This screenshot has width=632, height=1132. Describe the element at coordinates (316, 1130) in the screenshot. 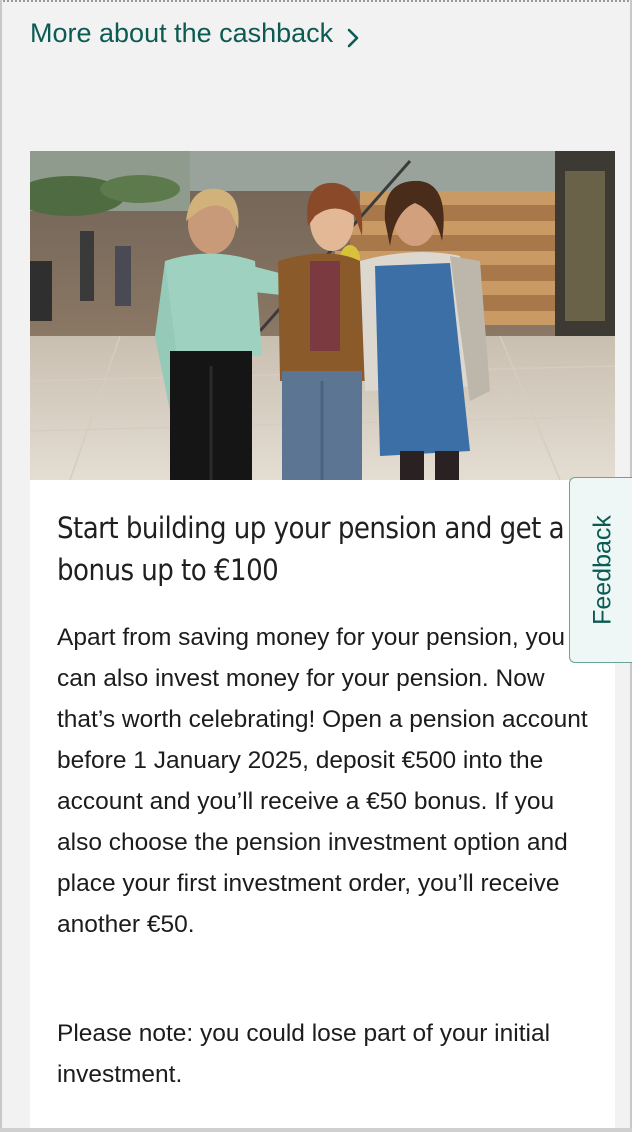

I see `bottom-border` at that location.